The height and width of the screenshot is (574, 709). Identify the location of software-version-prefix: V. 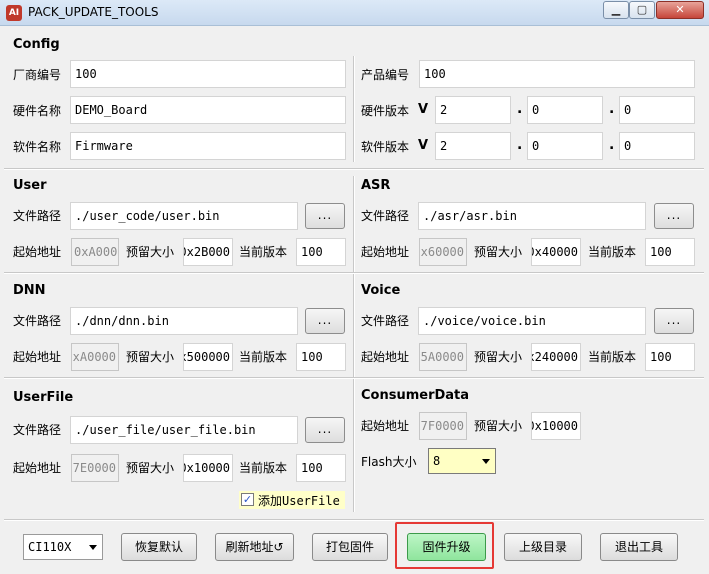
(423, 145).